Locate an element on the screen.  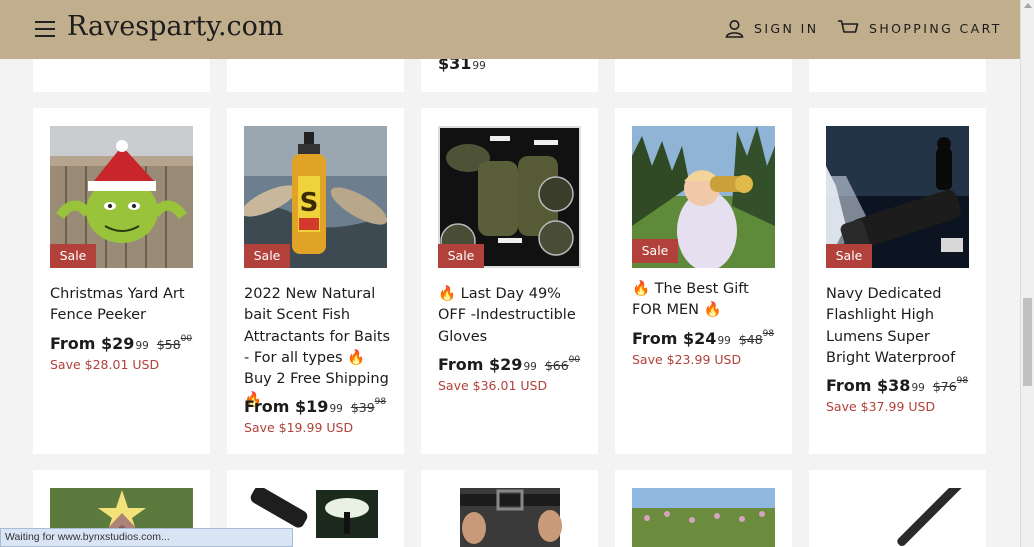
save-amount: Save $37.99 USD is located at coordinates (881, 406).